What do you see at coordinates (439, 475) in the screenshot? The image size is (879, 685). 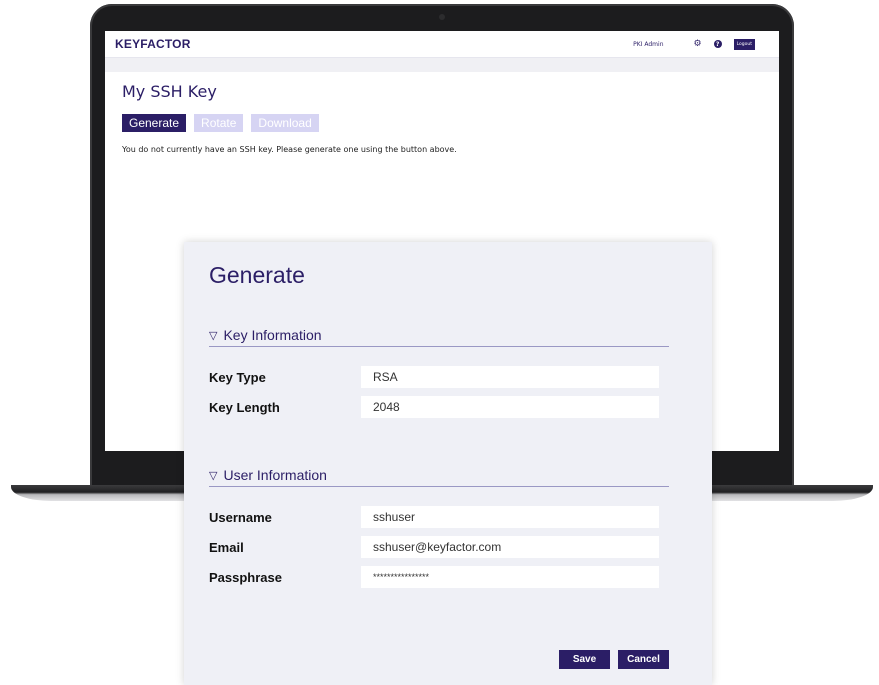 I see `user-information-section: ▽ User Information` at bounding box center [439, 475].